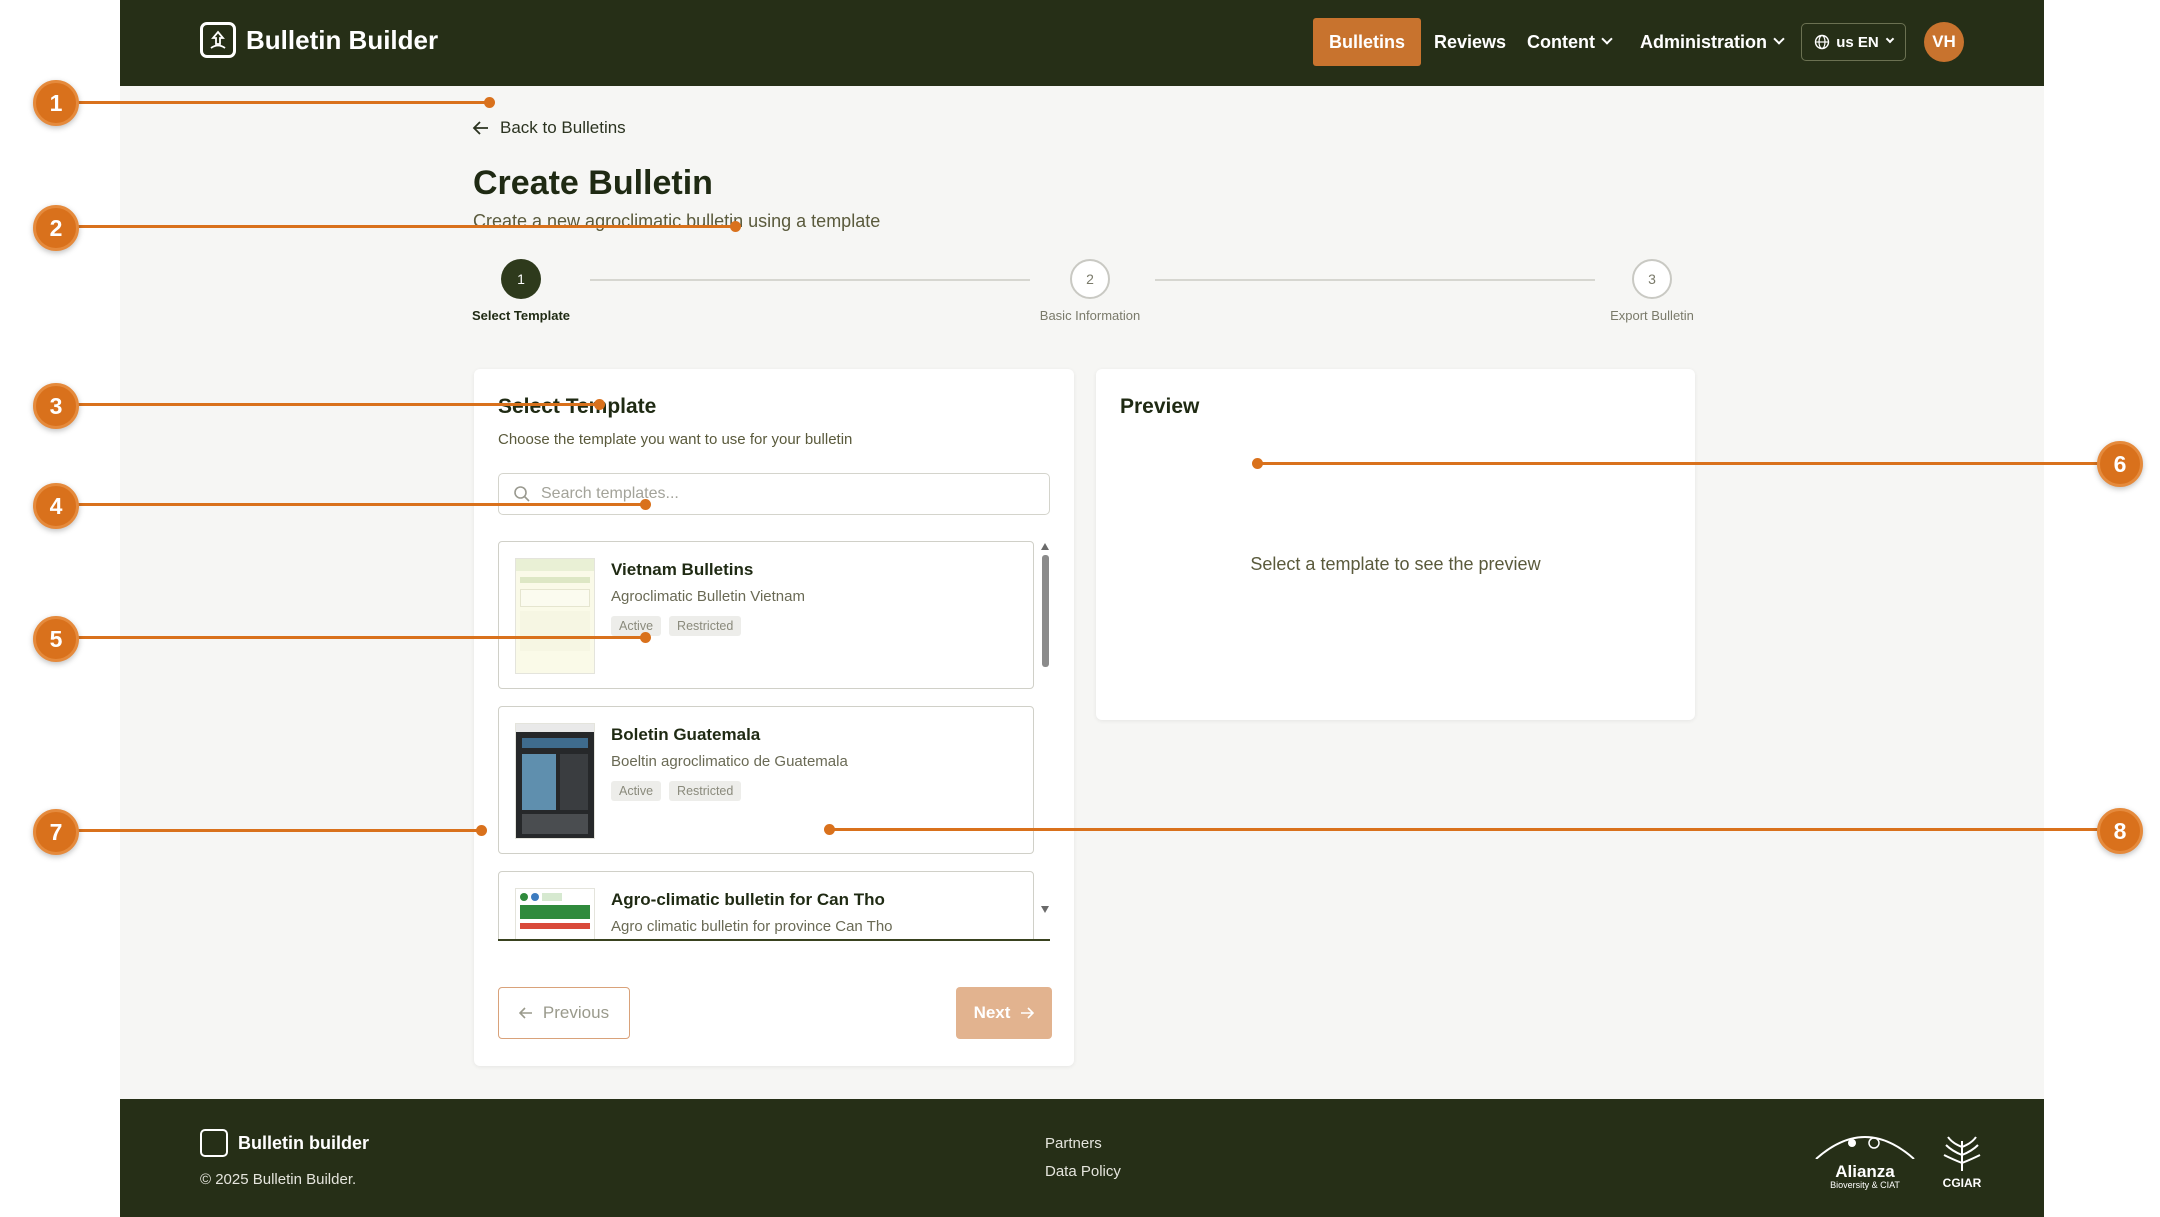 The height and width of the screenshot is (1217, 2160). What do you see at coordinates (1470, 42) in the screenshot?
I see `nav-reviews: Reviews` at bounding box center [1470, 42].